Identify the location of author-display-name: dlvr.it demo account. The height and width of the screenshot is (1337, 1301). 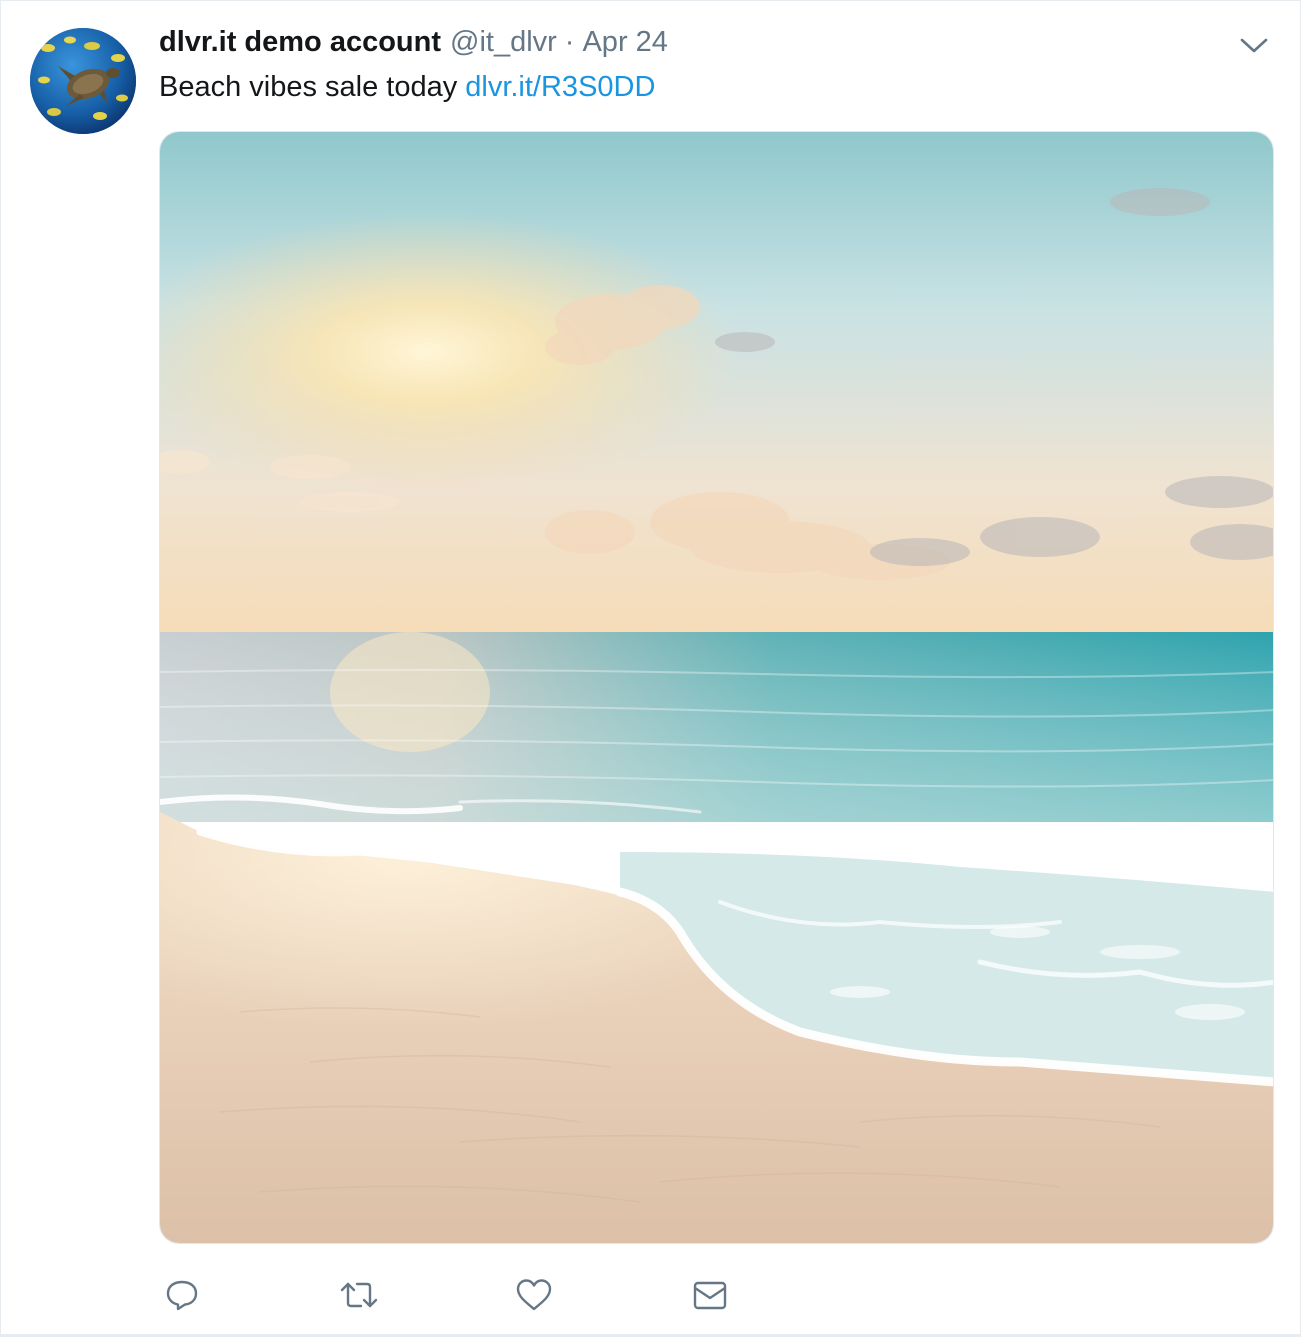
(300, 42).